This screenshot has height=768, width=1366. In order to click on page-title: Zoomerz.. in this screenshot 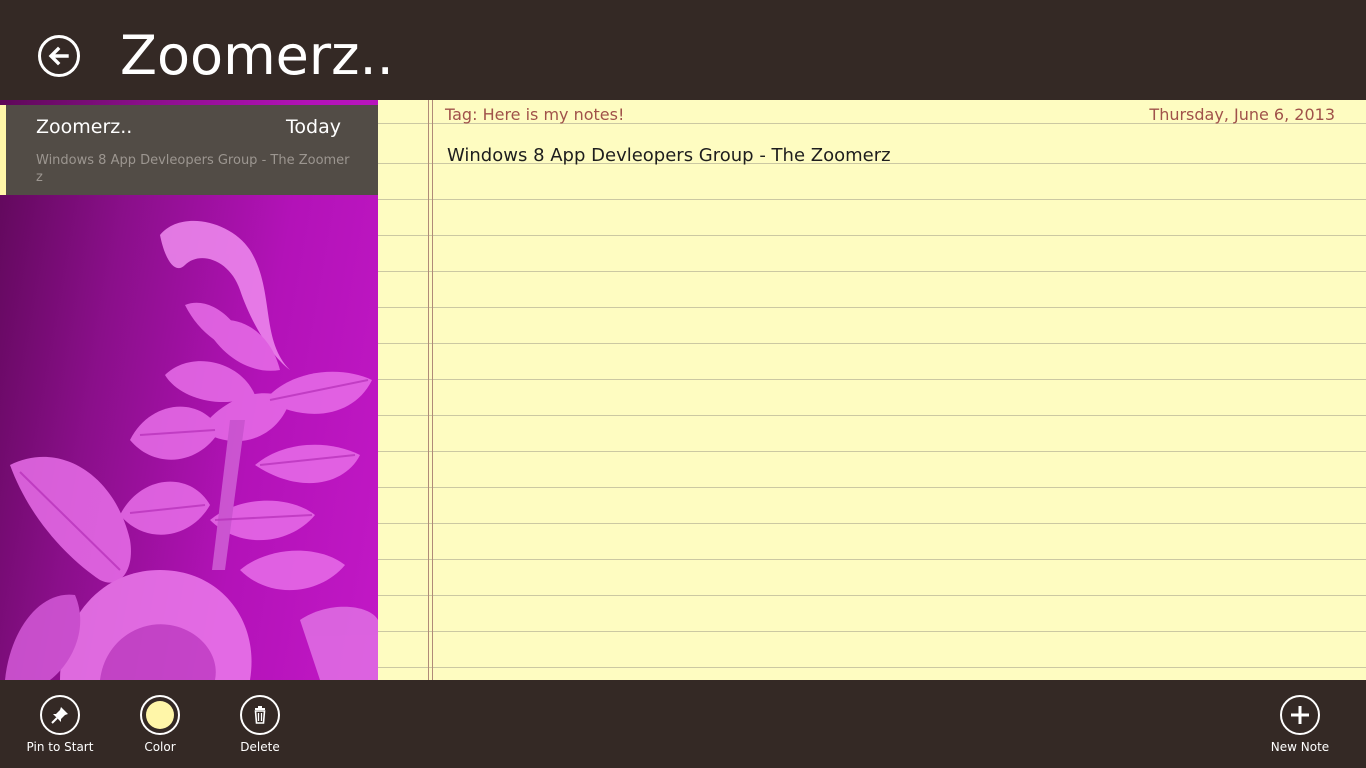, I will do `click(257, 55)`.